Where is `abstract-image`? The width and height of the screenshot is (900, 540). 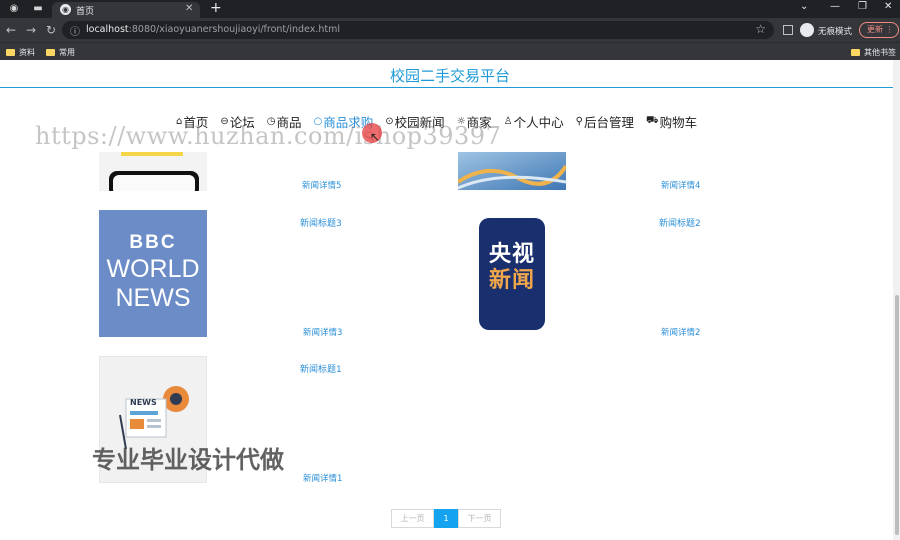
abstract-image is located at coordinates (512, 171).